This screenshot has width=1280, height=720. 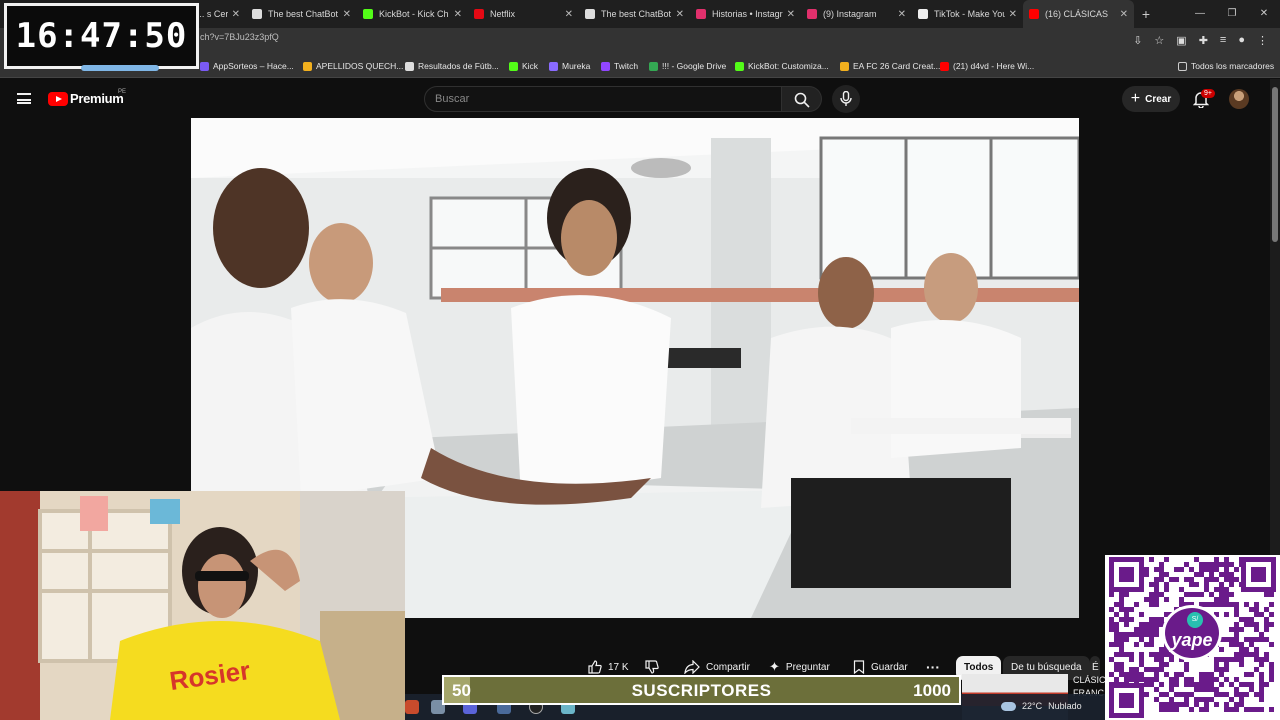 What do you see at coordinates (412, 707) in the screenshot?
I see `app-icon` at bounding box center [412, 707].